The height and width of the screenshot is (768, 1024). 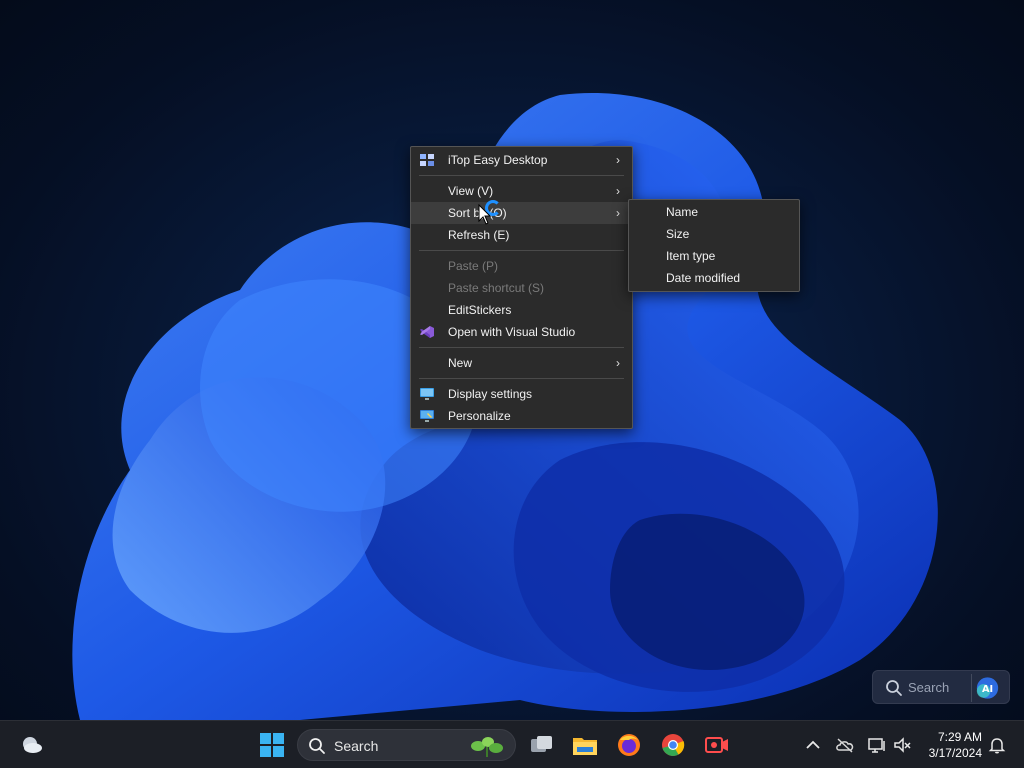 I want to click on menu-item-label: Paste shortcut (S), so click(x=496, y=288).